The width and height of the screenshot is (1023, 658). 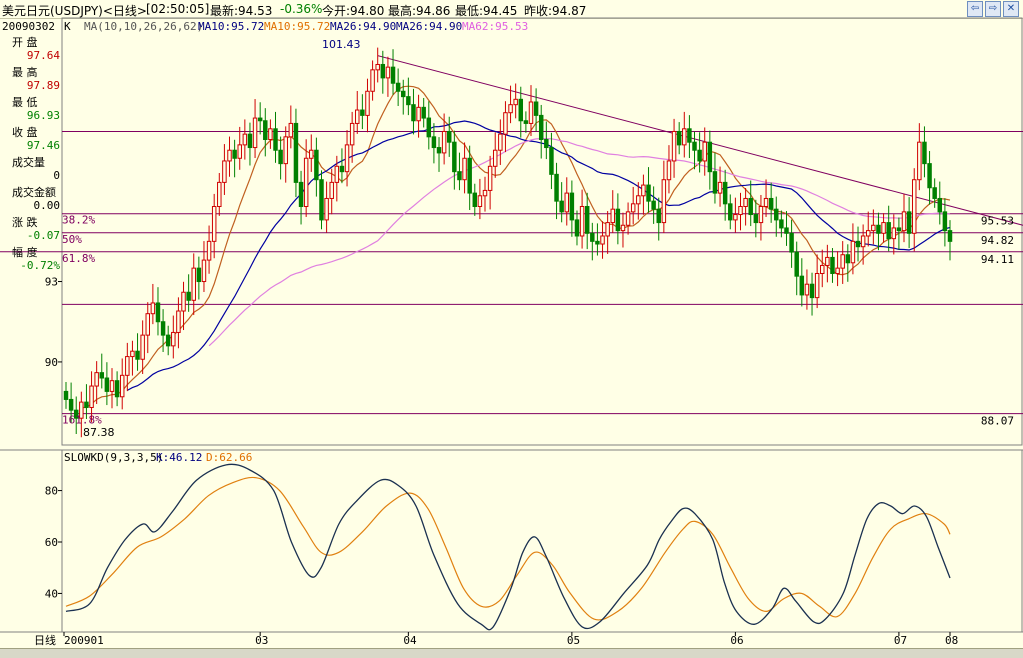 I want to click on low-annotation: 87.38, so click(x=99, y=432).